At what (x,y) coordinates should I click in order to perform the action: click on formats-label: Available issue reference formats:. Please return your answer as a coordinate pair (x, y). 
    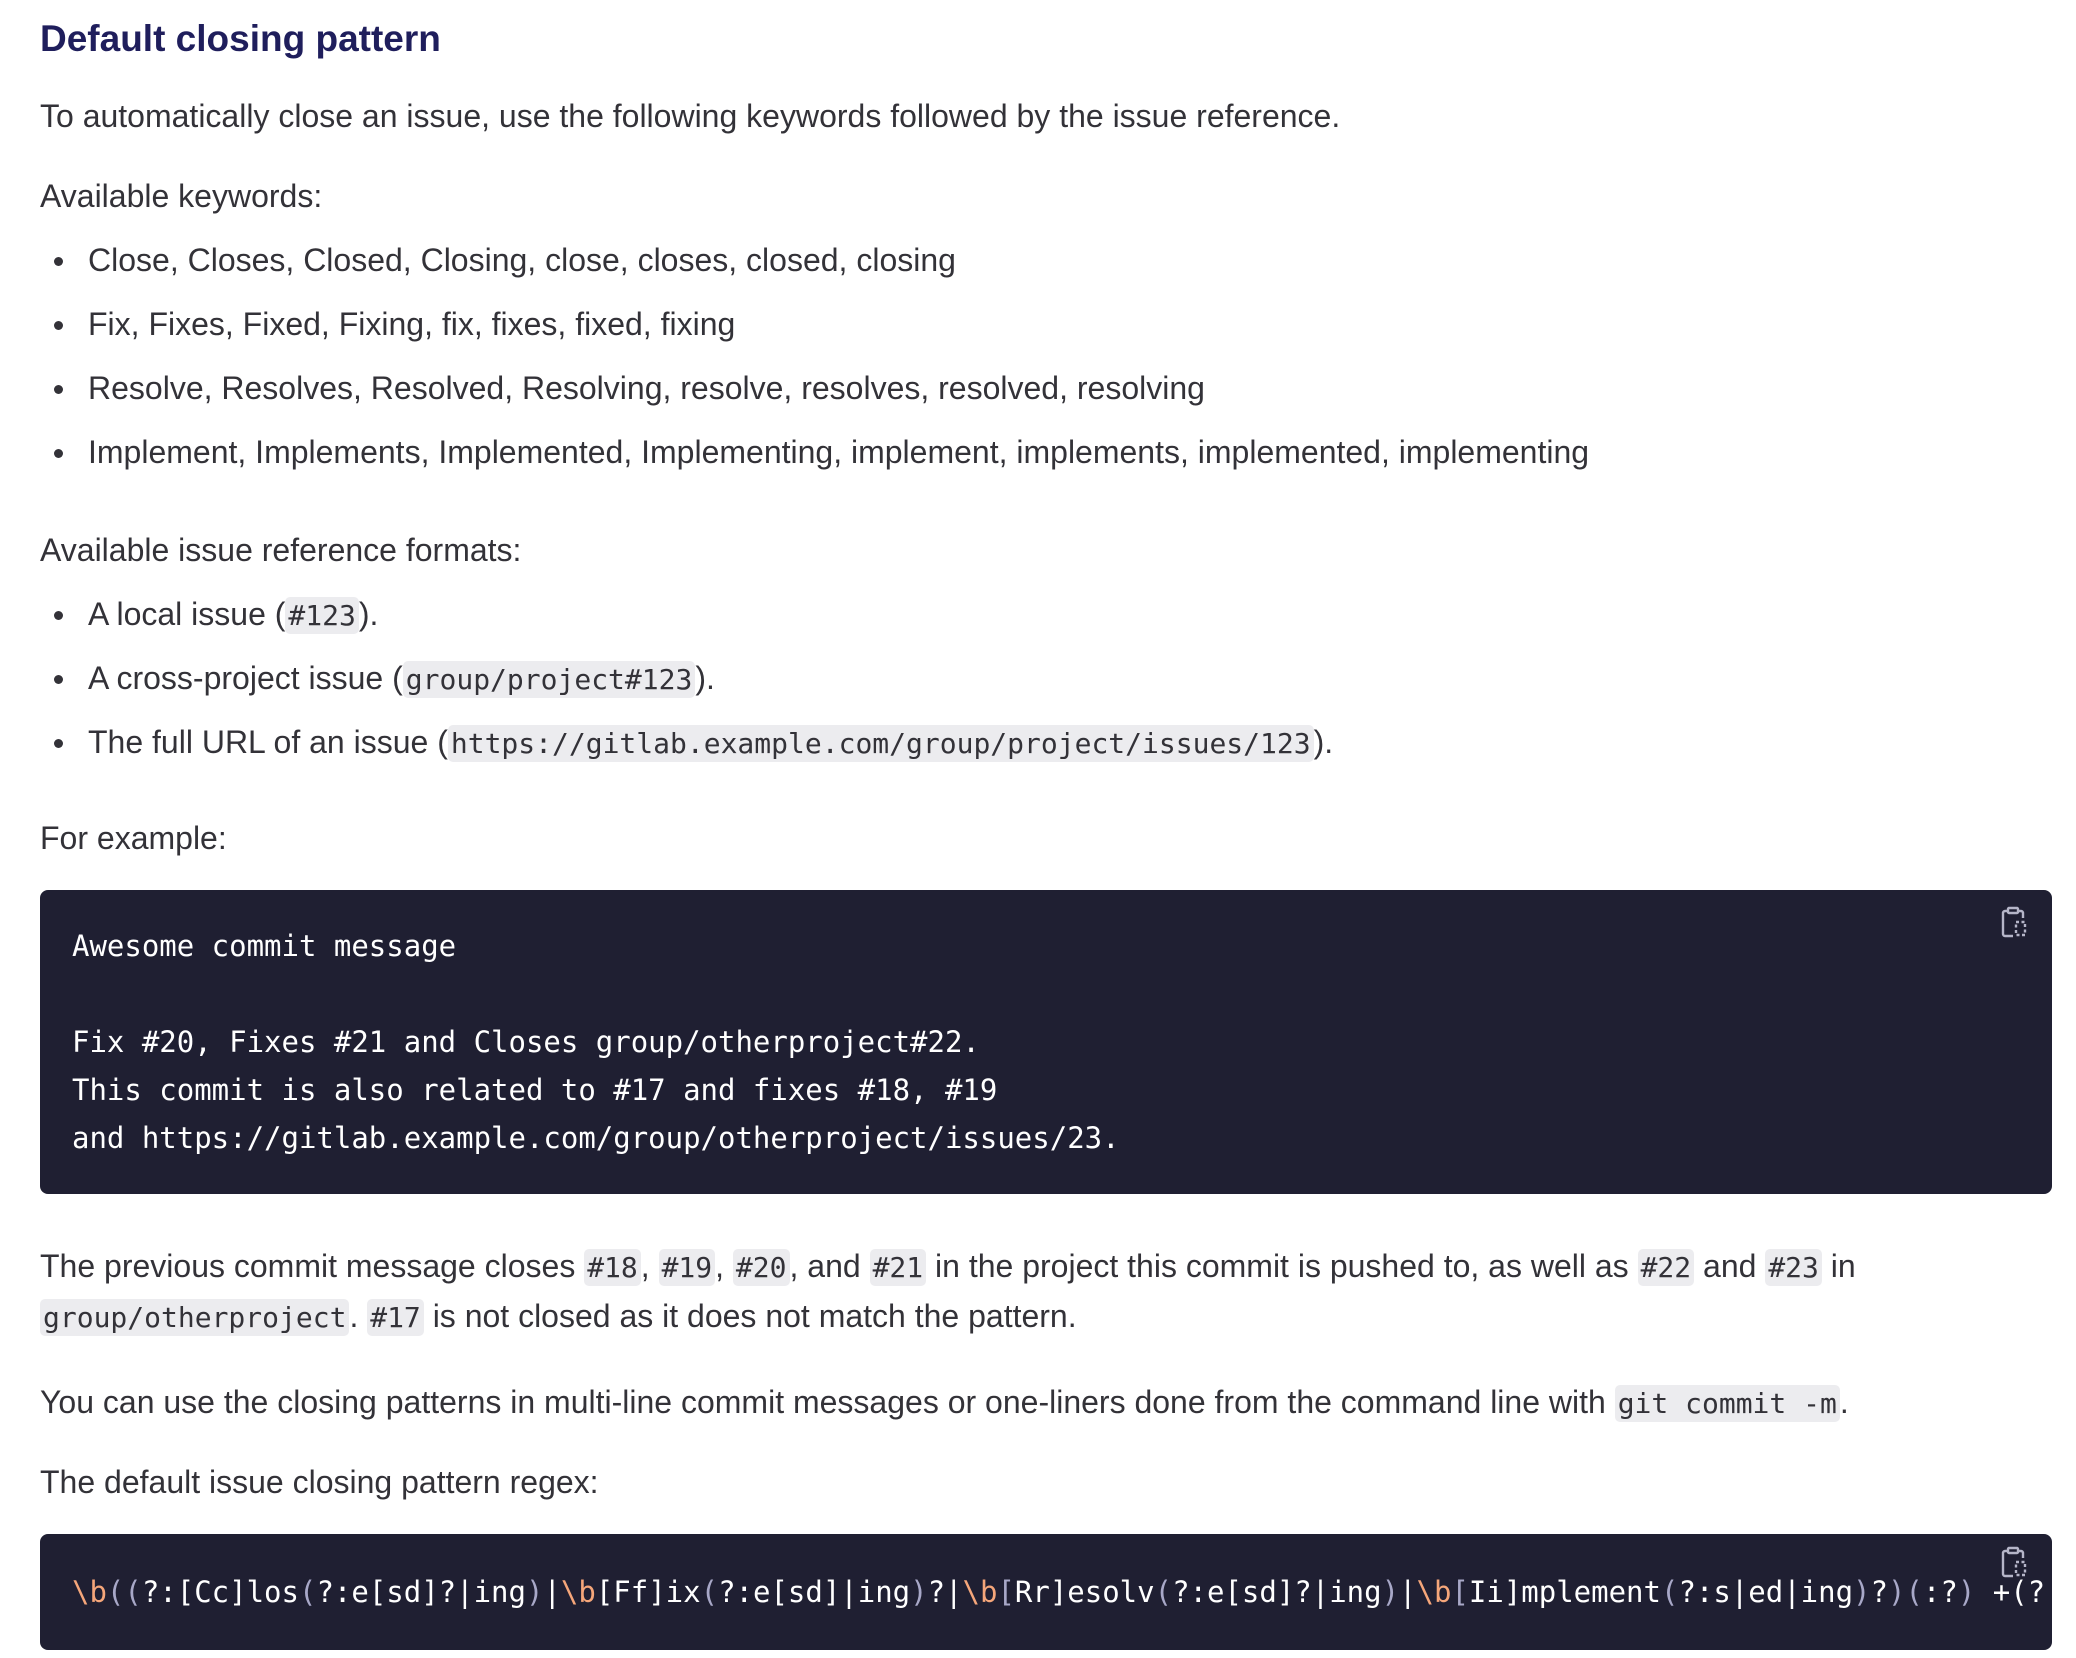
    Looking at the image, I should click on (281, 550).